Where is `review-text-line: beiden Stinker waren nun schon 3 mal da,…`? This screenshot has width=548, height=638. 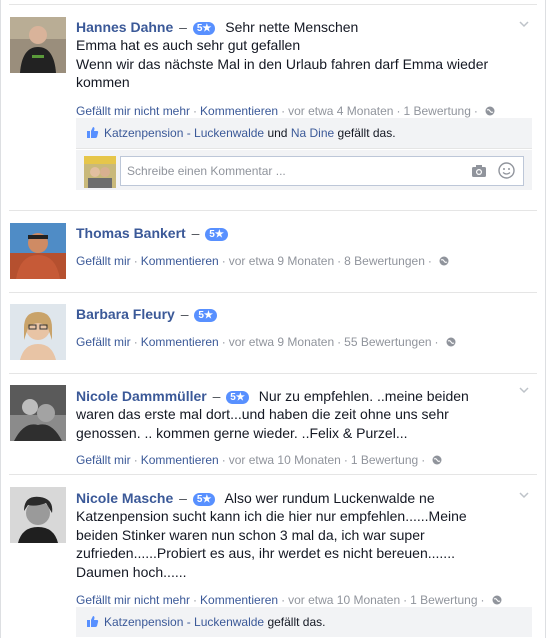
review-text-line: beiden Stinker waren nun schon 3 mal da,… is located at coordinates (250, 534).